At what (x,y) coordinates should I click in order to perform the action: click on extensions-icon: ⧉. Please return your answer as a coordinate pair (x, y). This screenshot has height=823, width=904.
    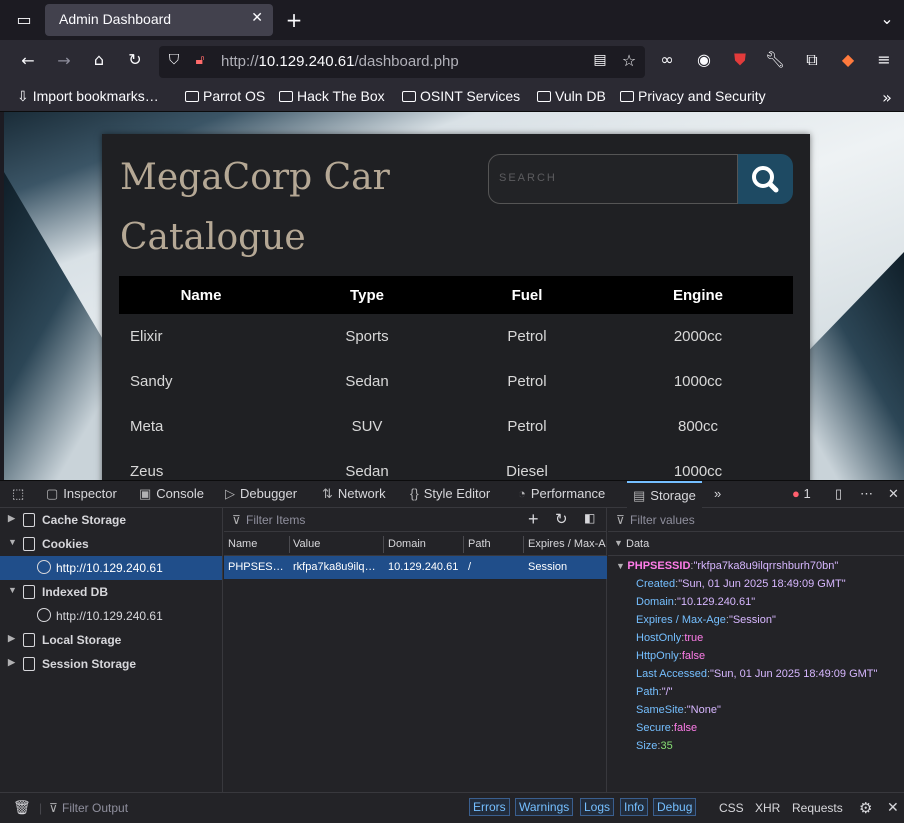
    Looking at the image, I should click on (812, 60).